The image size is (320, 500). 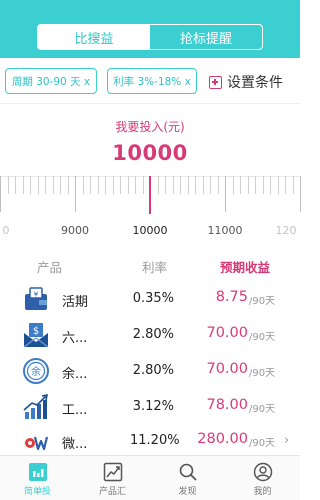 I want to click on trend-chart-icon, so click(x=112, y=472).